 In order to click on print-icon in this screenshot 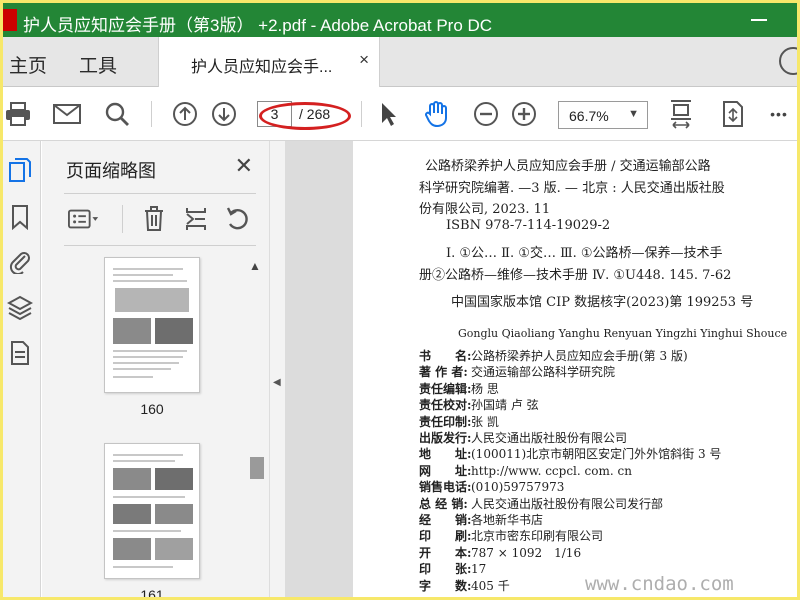, I will do `click(18, 114)`.